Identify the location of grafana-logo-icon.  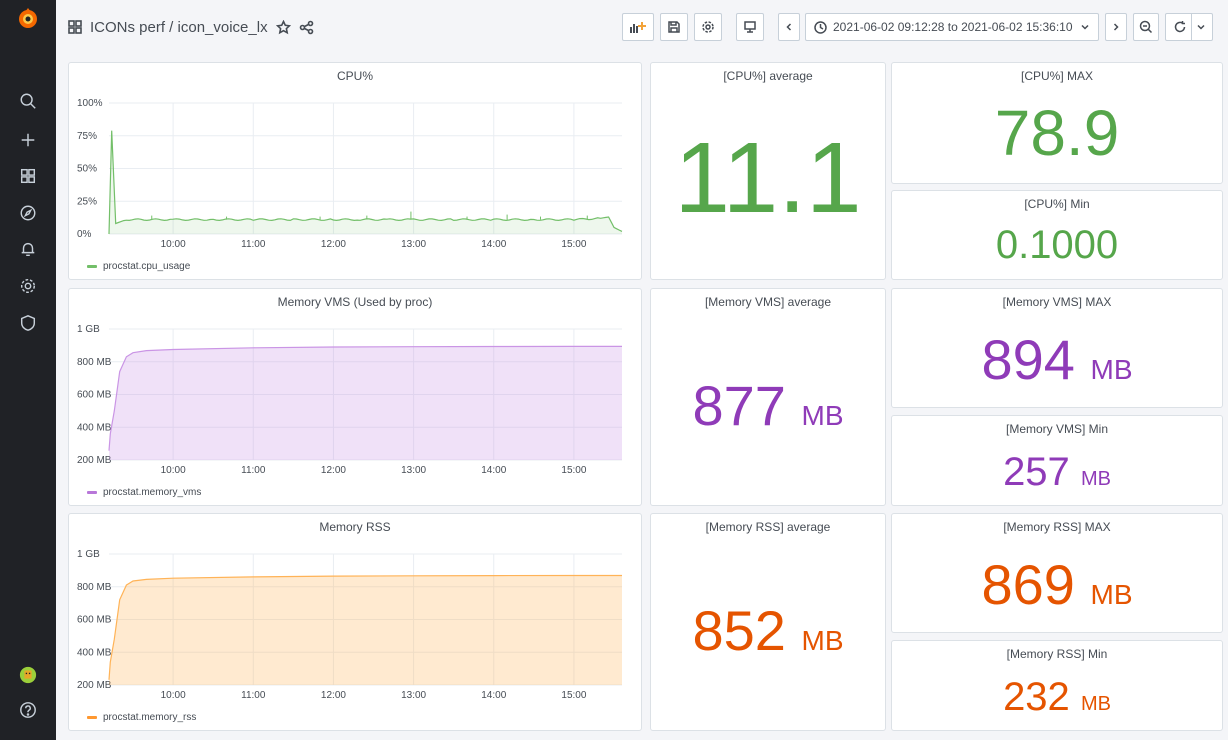
(28, 19).